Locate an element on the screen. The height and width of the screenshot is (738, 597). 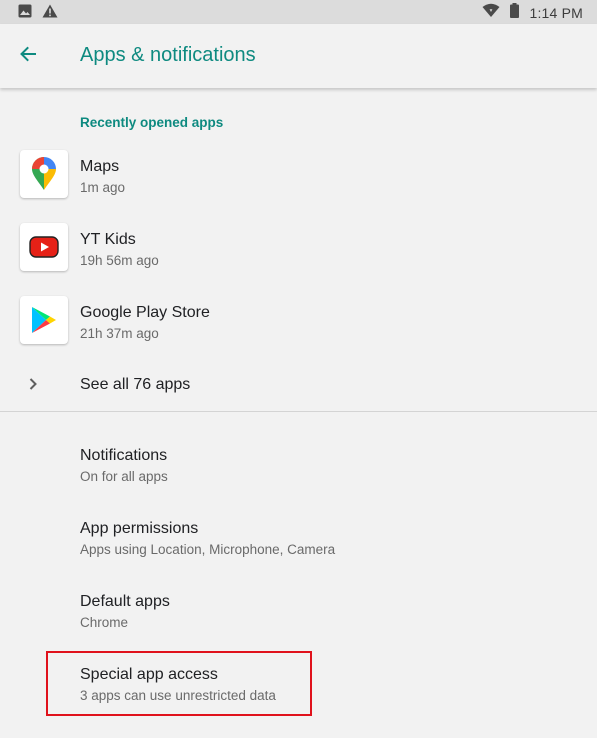
app-last-opened: 21h 37m ago is located at coordinates (119, 333).